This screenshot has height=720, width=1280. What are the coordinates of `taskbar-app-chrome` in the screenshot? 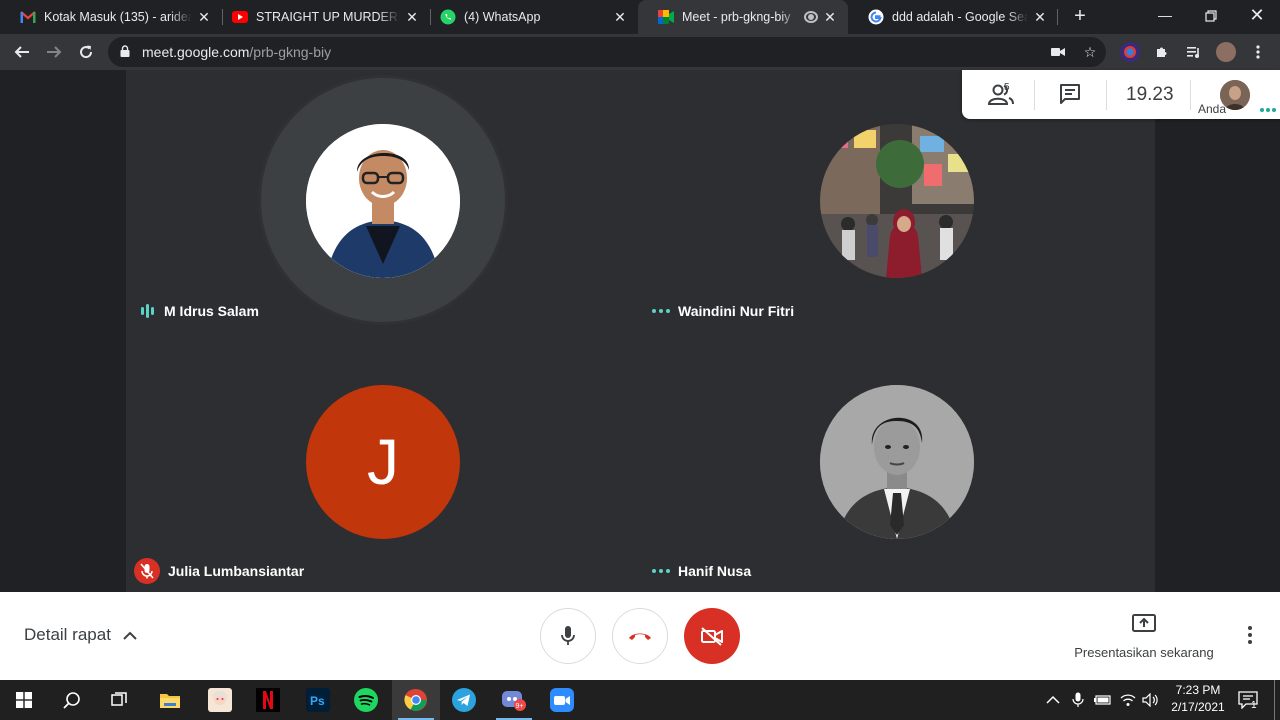 It's located at (416, 700).